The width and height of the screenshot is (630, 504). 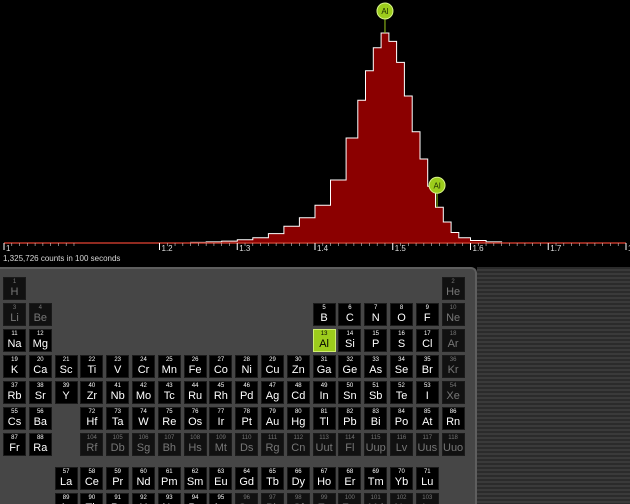 I want to click on element-pt: 78 Pt, so click(x=247, y=418).